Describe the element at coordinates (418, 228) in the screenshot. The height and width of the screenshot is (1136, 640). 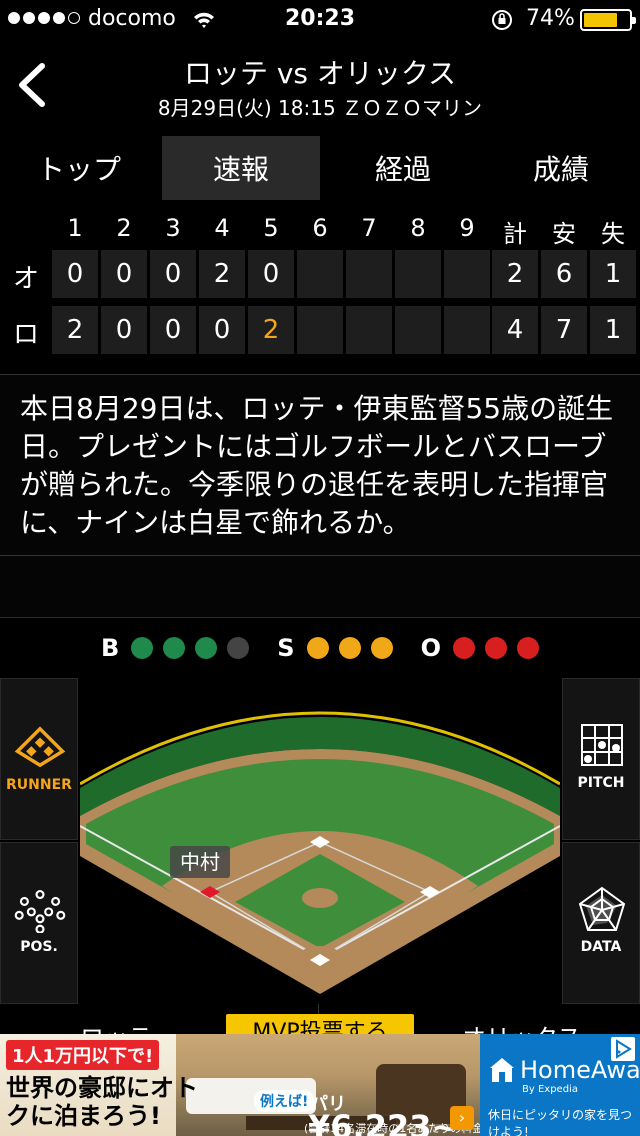
I see `inning-header: 8` at that location.